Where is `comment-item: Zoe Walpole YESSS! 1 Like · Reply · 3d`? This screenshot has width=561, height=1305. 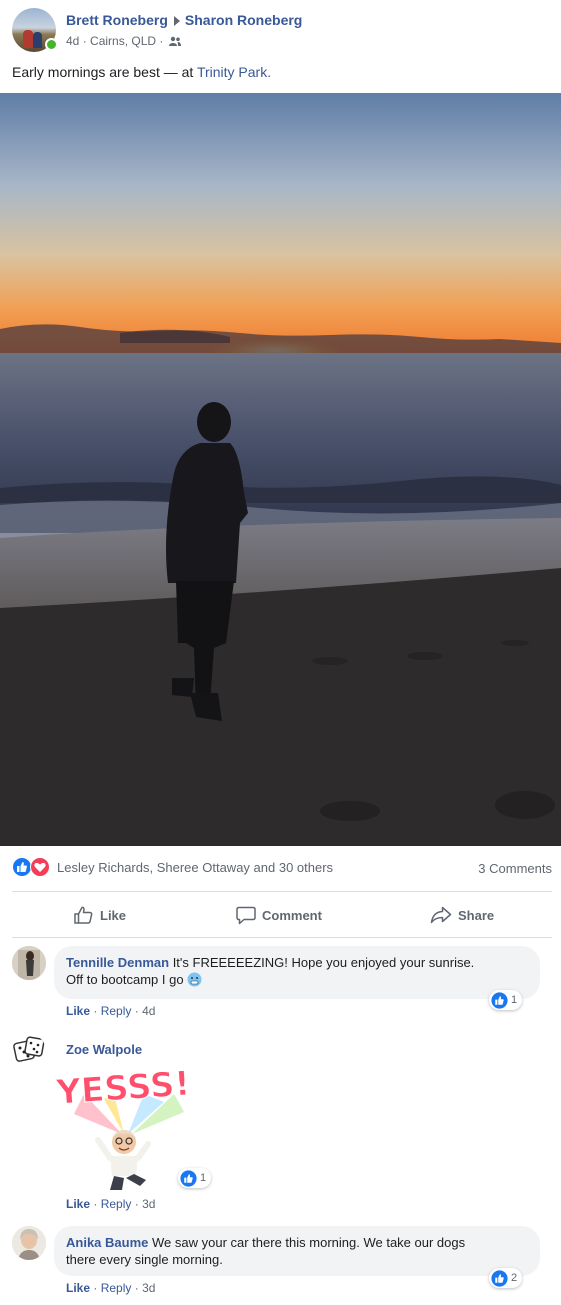
comment-item: Zoe Walpole YESSS! 1 Like · Reply · 3d is located at coordinates (282, 1124).